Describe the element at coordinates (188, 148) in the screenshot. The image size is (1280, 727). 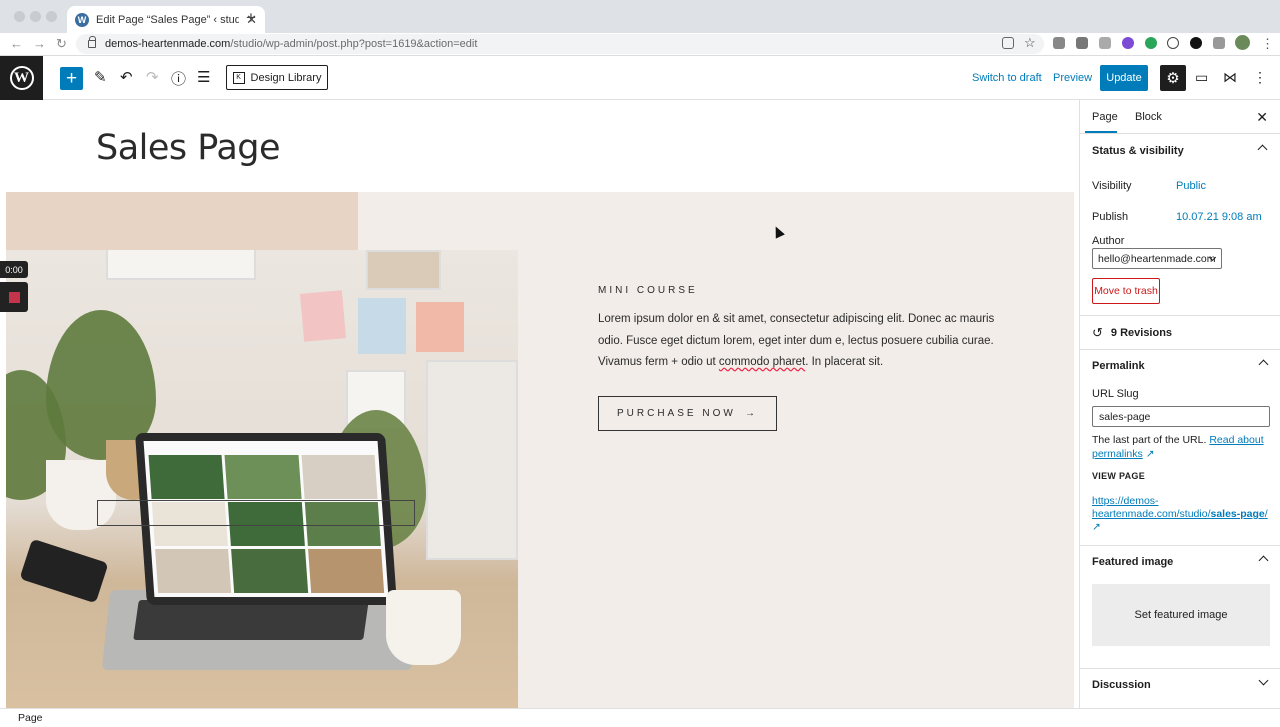
I see `page-title: Sales Page` at that location.